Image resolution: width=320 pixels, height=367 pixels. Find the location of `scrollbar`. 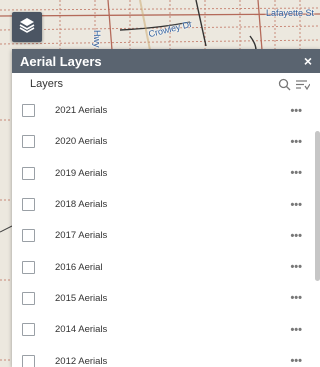

scrollbar is located at coordinates (317, 206).